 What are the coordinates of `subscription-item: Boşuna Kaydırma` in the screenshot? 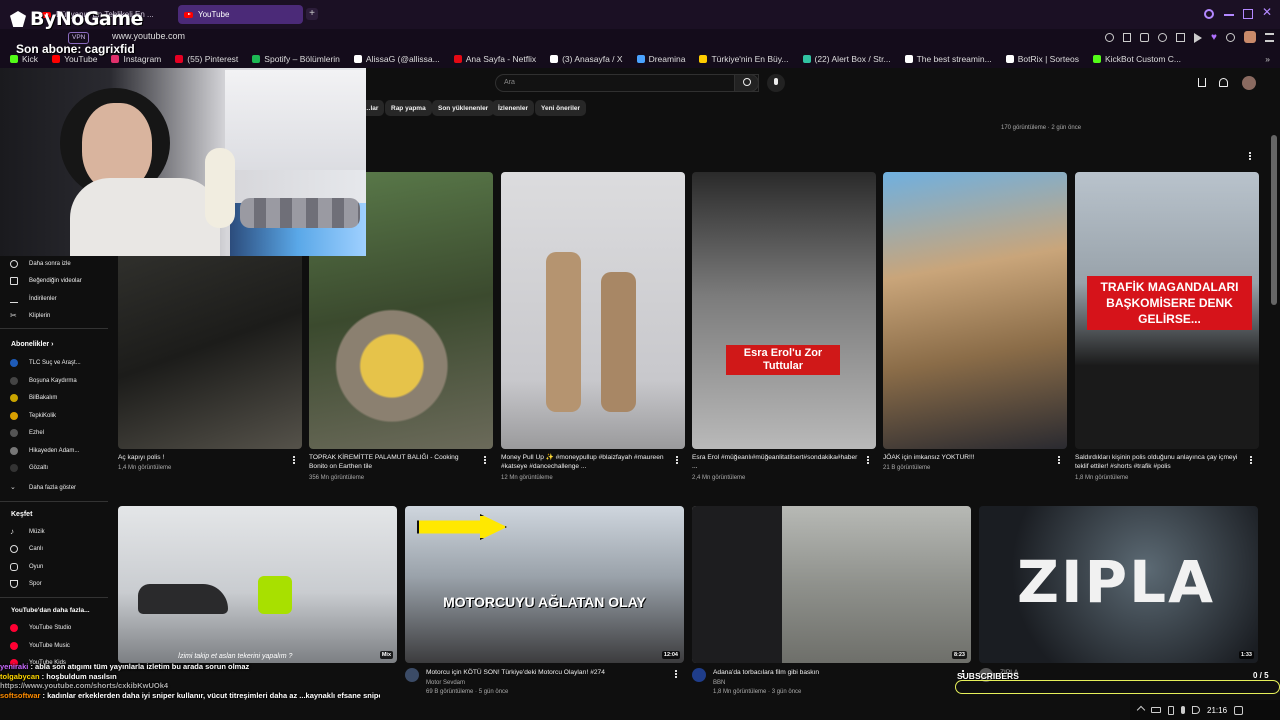 It's located at (43, 380).